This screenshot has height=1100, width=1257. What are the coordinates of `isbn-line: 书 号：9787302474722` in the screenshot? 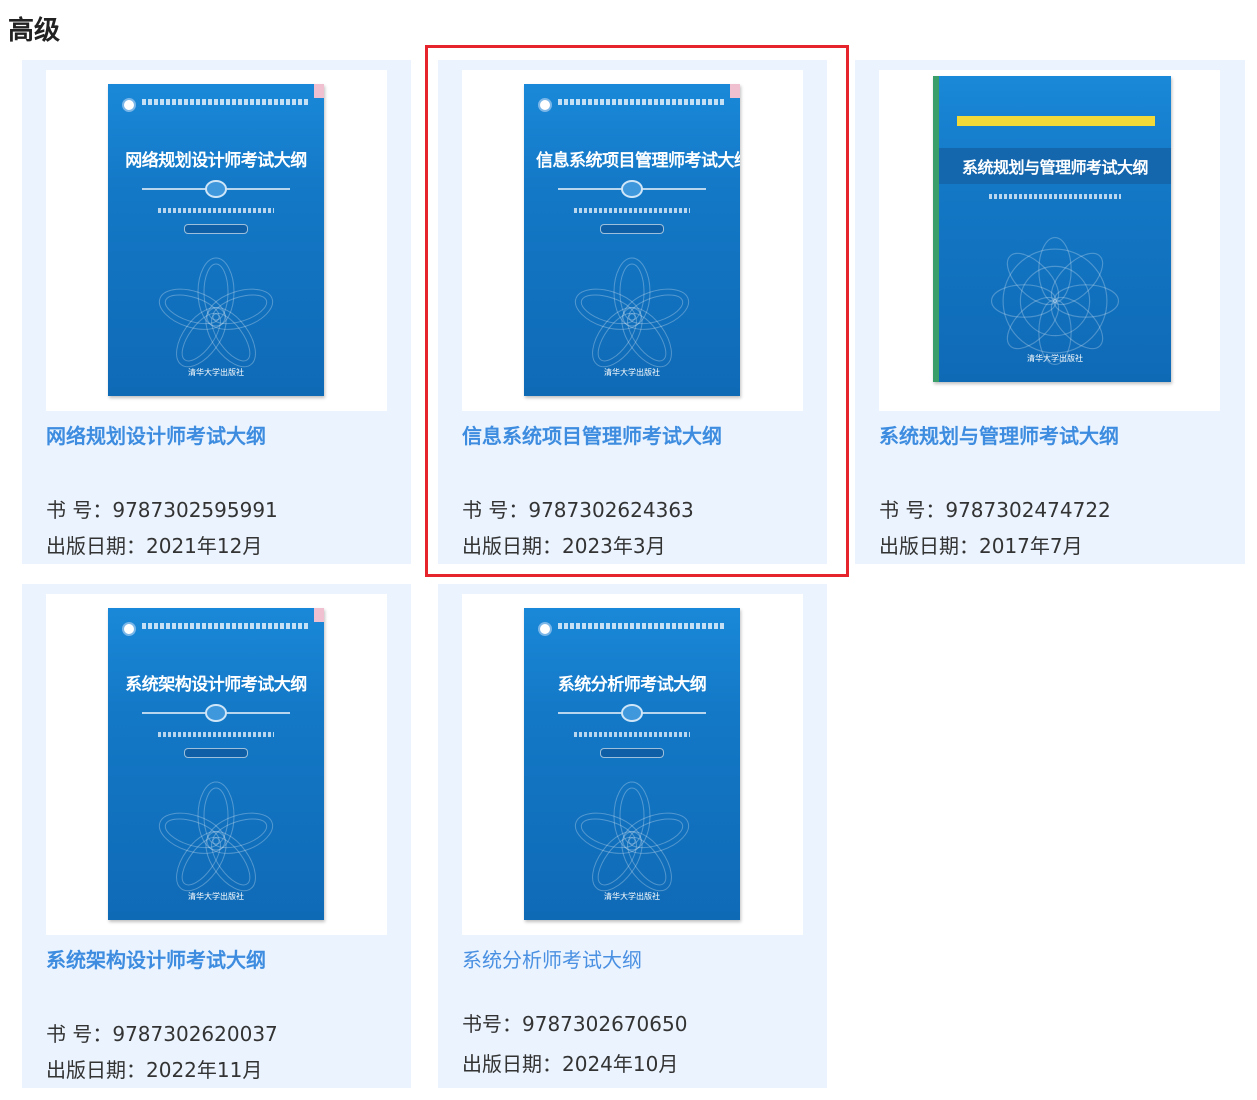 It's located at (995, 508).